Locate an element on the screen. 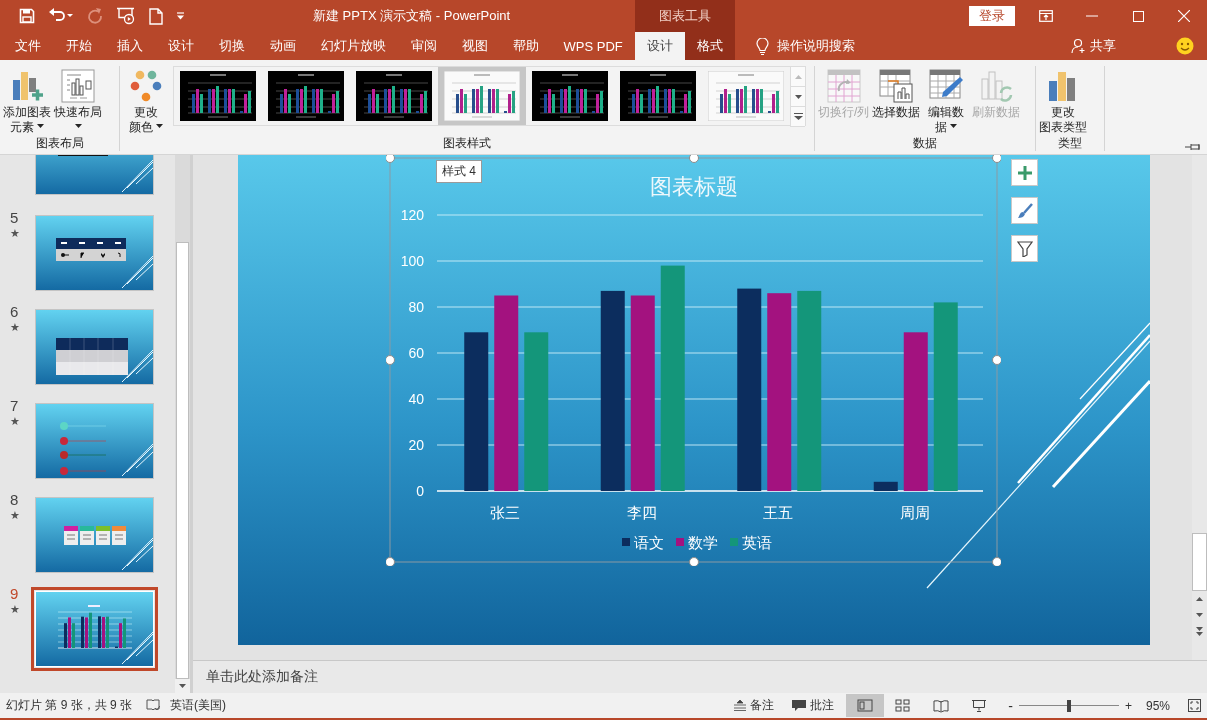  maximize-icon is located at coordinates (1138, 16).